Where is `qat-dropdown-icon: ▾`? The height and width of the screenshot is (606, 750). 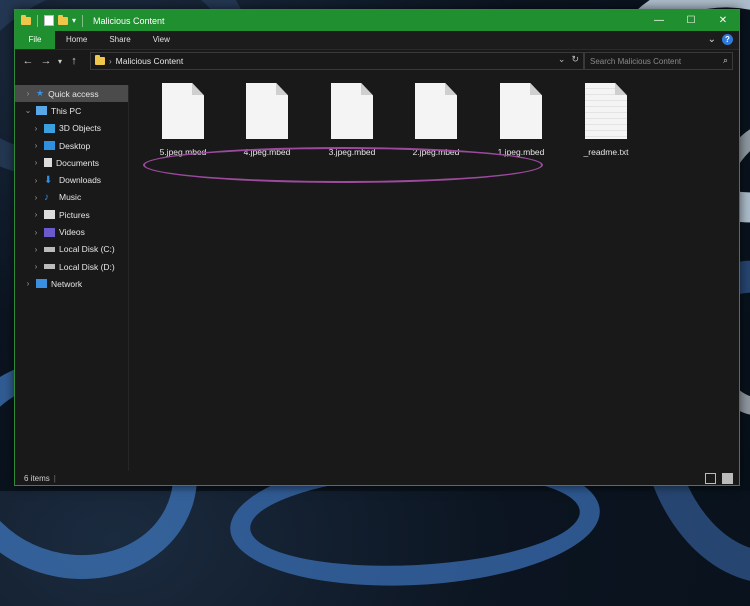 qat-dropdown-icon: ▾ is located at coordinates (74, 20).